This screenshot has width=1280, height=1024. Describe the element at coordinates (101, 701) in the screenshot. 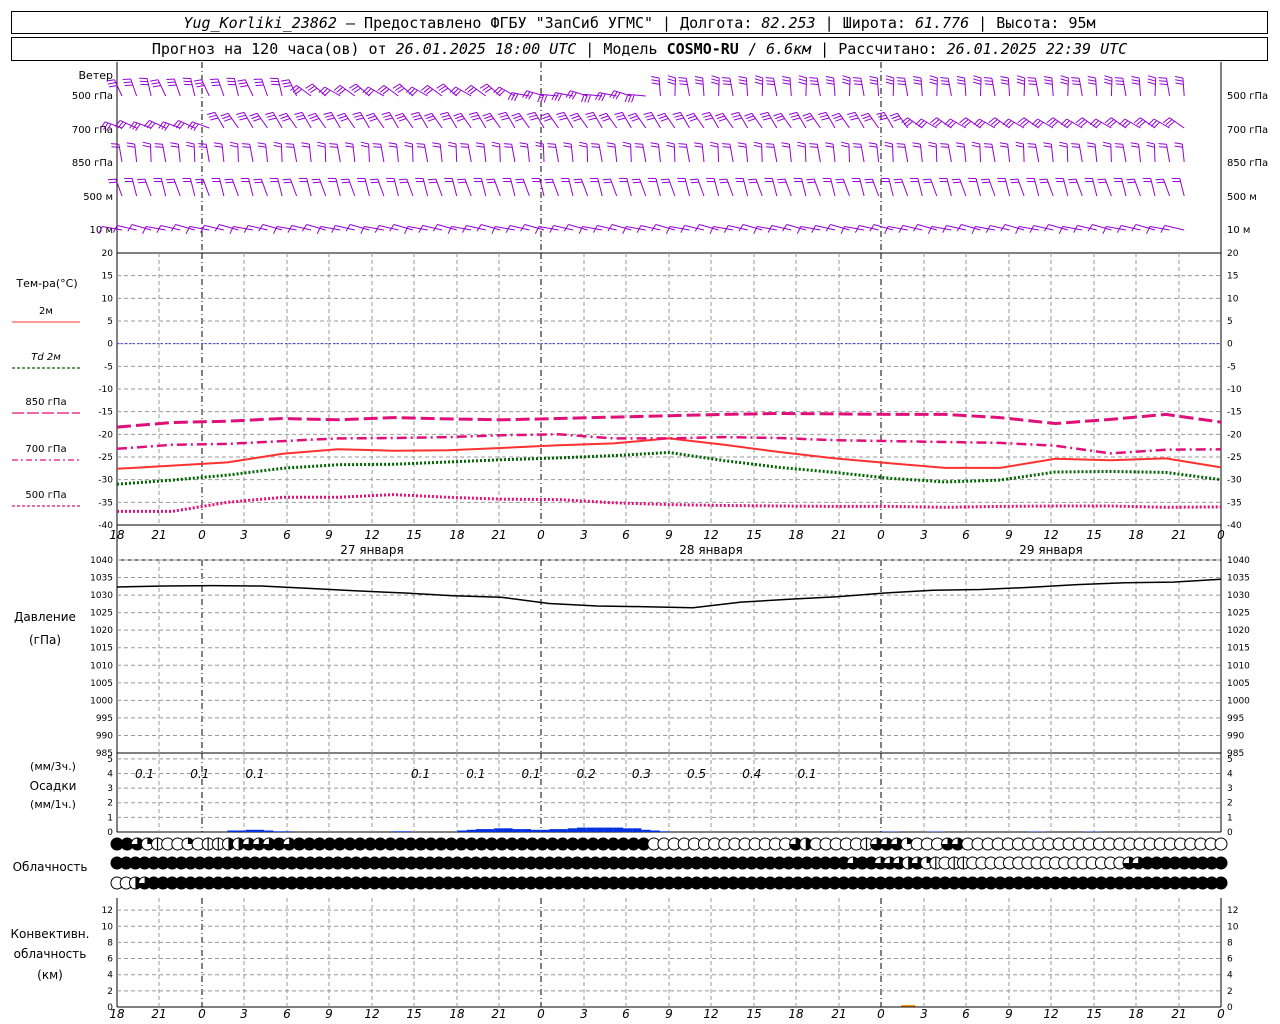

I see `pressure-ytick: 1000` at that location.